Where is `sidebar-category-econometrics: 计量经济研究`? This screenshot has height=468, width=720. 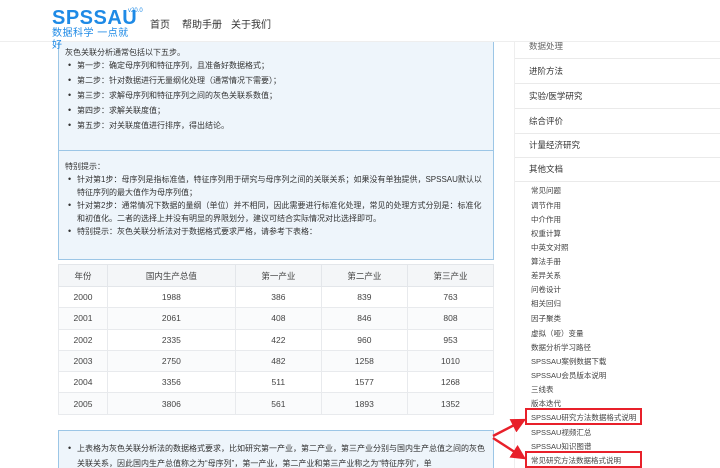
sidebar-category-econometrics: 计量经济研究 is located at coordinates (617, 145).